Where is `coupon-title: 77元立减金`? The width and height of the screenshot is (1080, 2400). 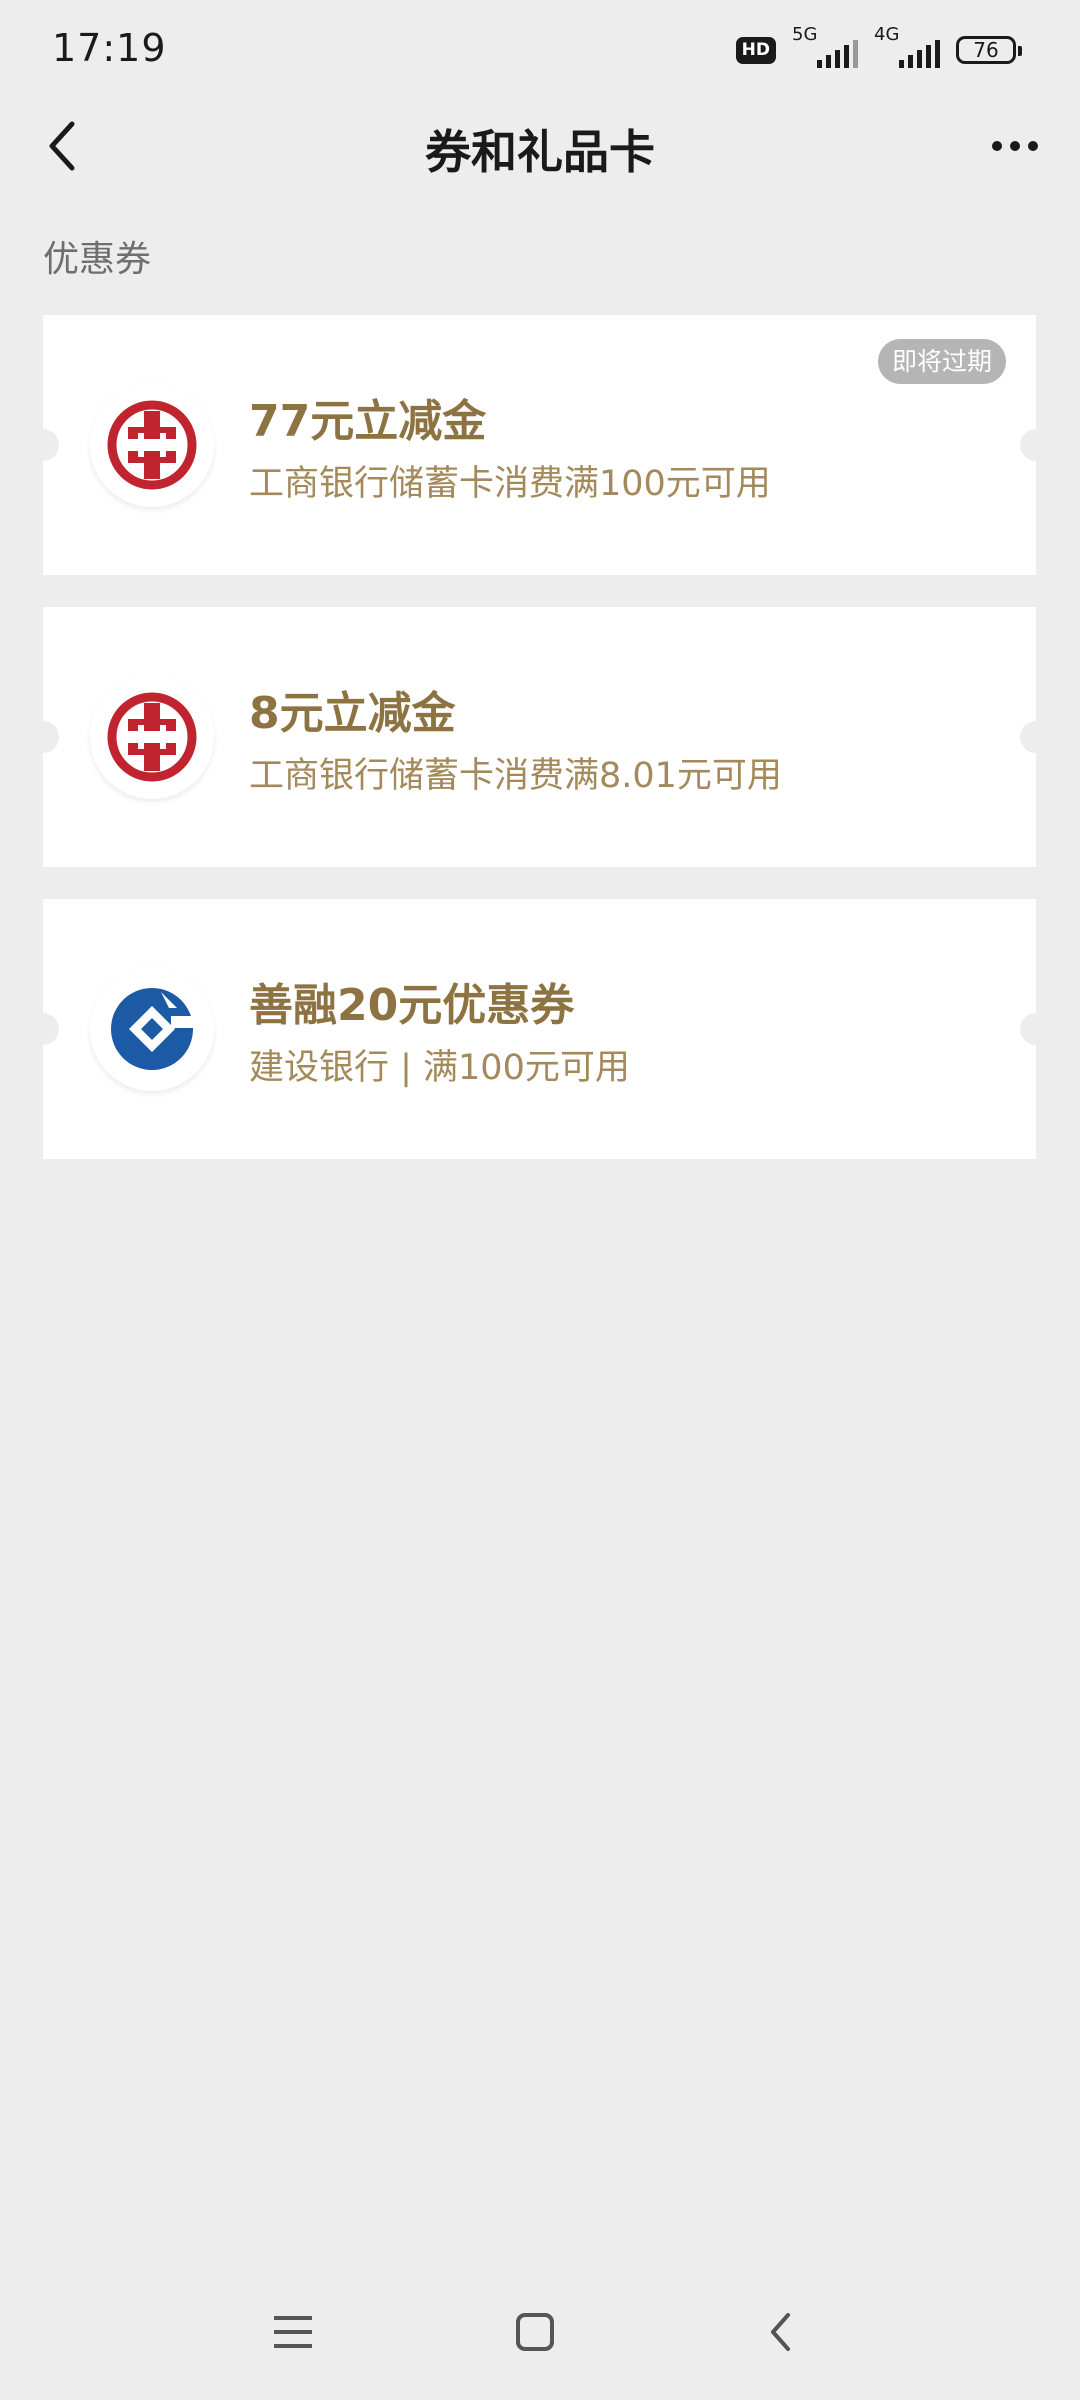
coupon-title: 77元立减金 is located at coordinates (368, 421).